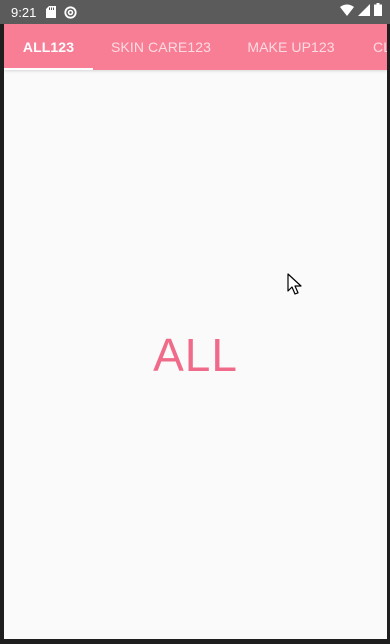 The image size is (390, 644). I want to click on tab-all-label: ALL123, so click(48, 47).